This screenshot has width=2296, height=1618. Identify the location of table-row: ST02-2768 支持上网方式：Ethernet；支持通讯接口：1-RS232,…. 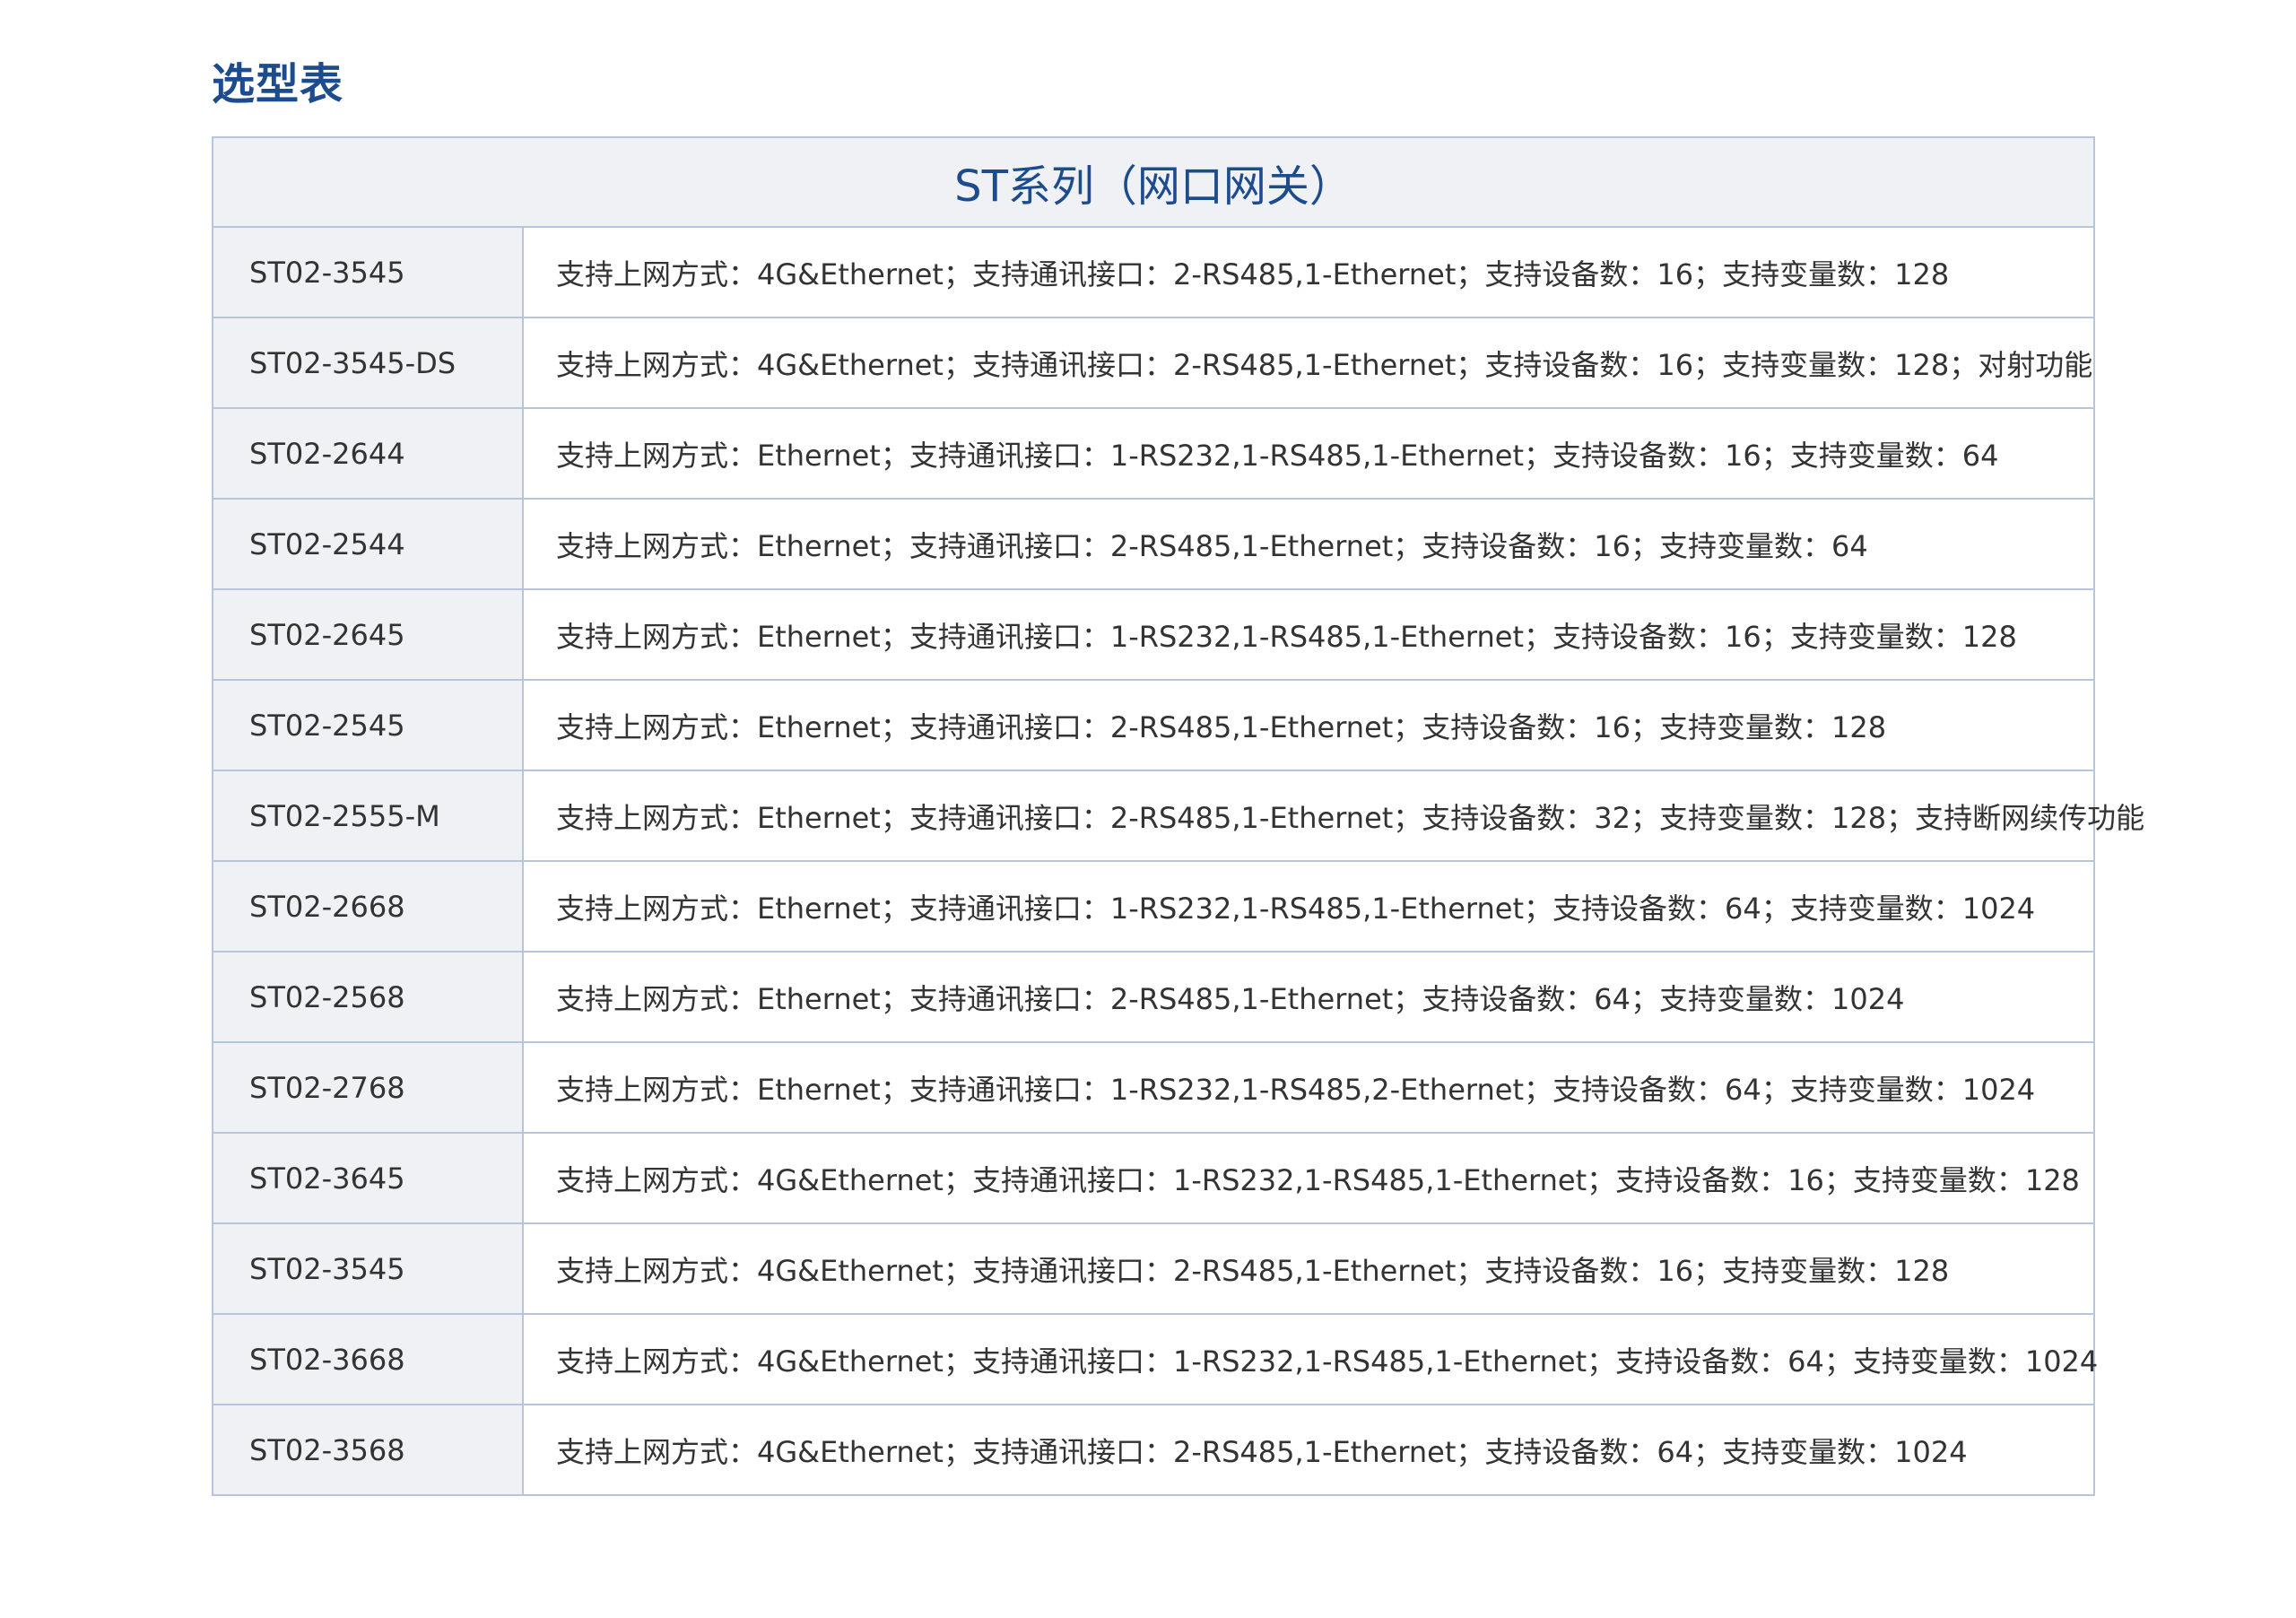
(1154, 1087).